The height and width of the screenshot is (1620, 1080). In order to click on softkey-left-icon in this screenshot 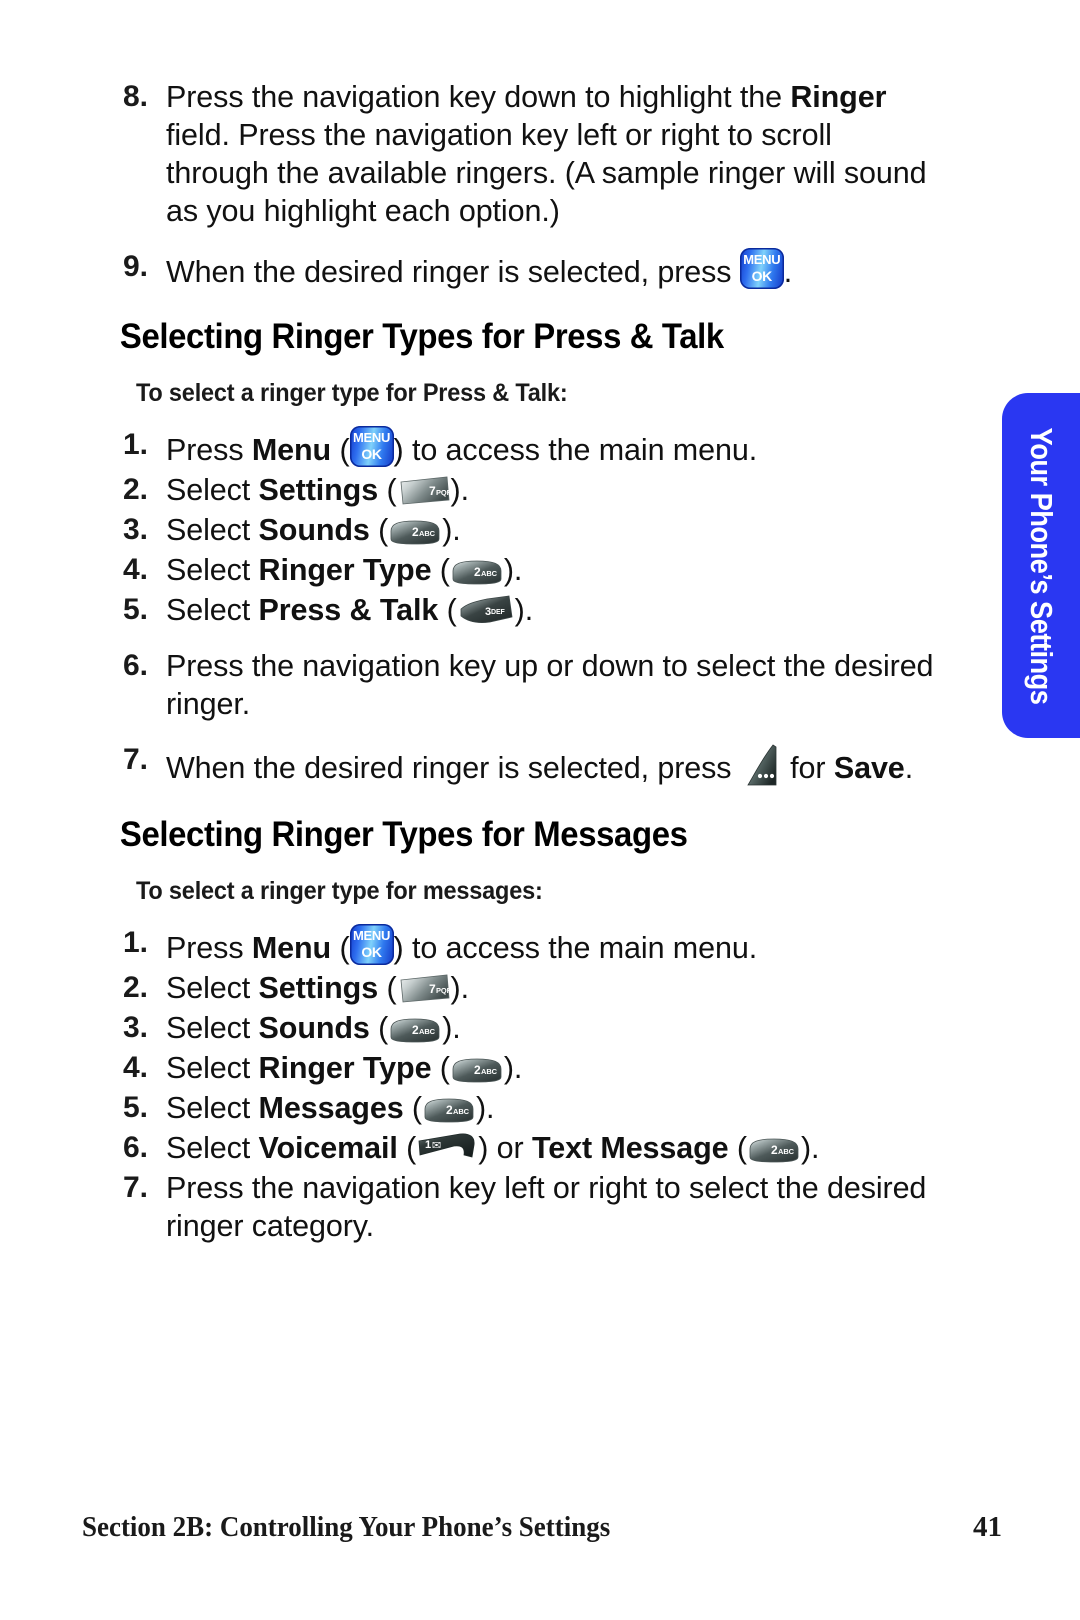, I will do `click(761, 765)`.